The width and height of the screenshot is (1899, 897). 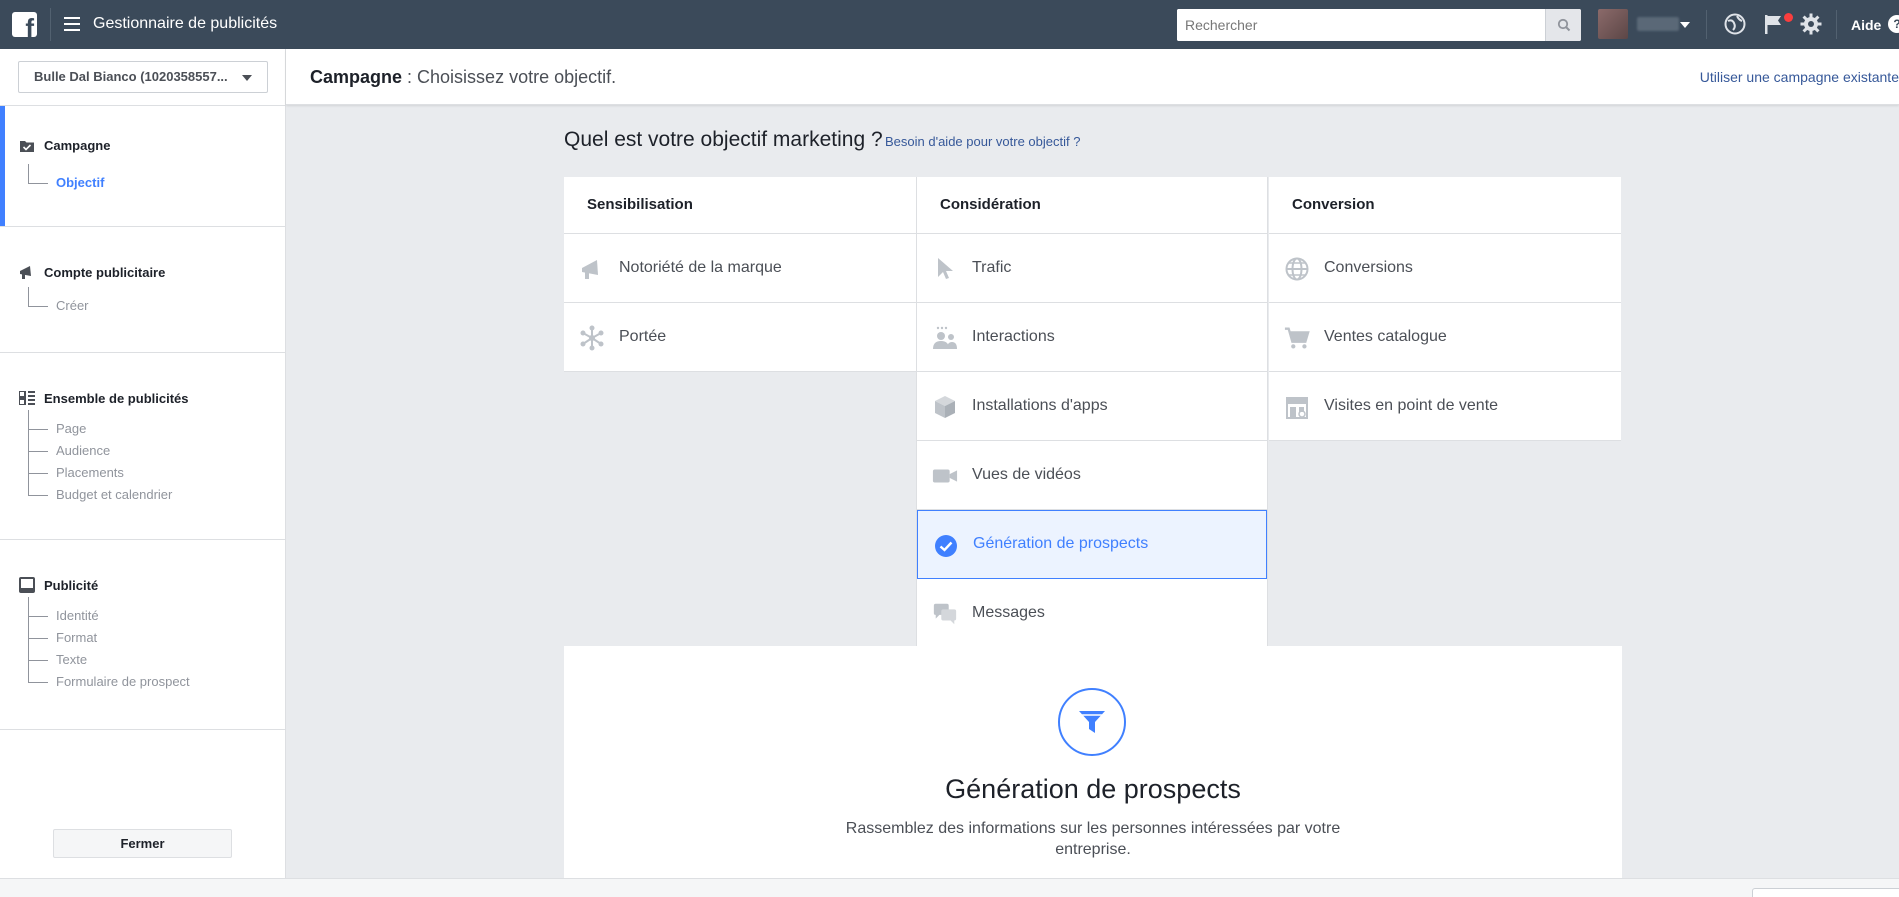 I want to click on sidebar-item-format: Format, so click(x=109, y=638).